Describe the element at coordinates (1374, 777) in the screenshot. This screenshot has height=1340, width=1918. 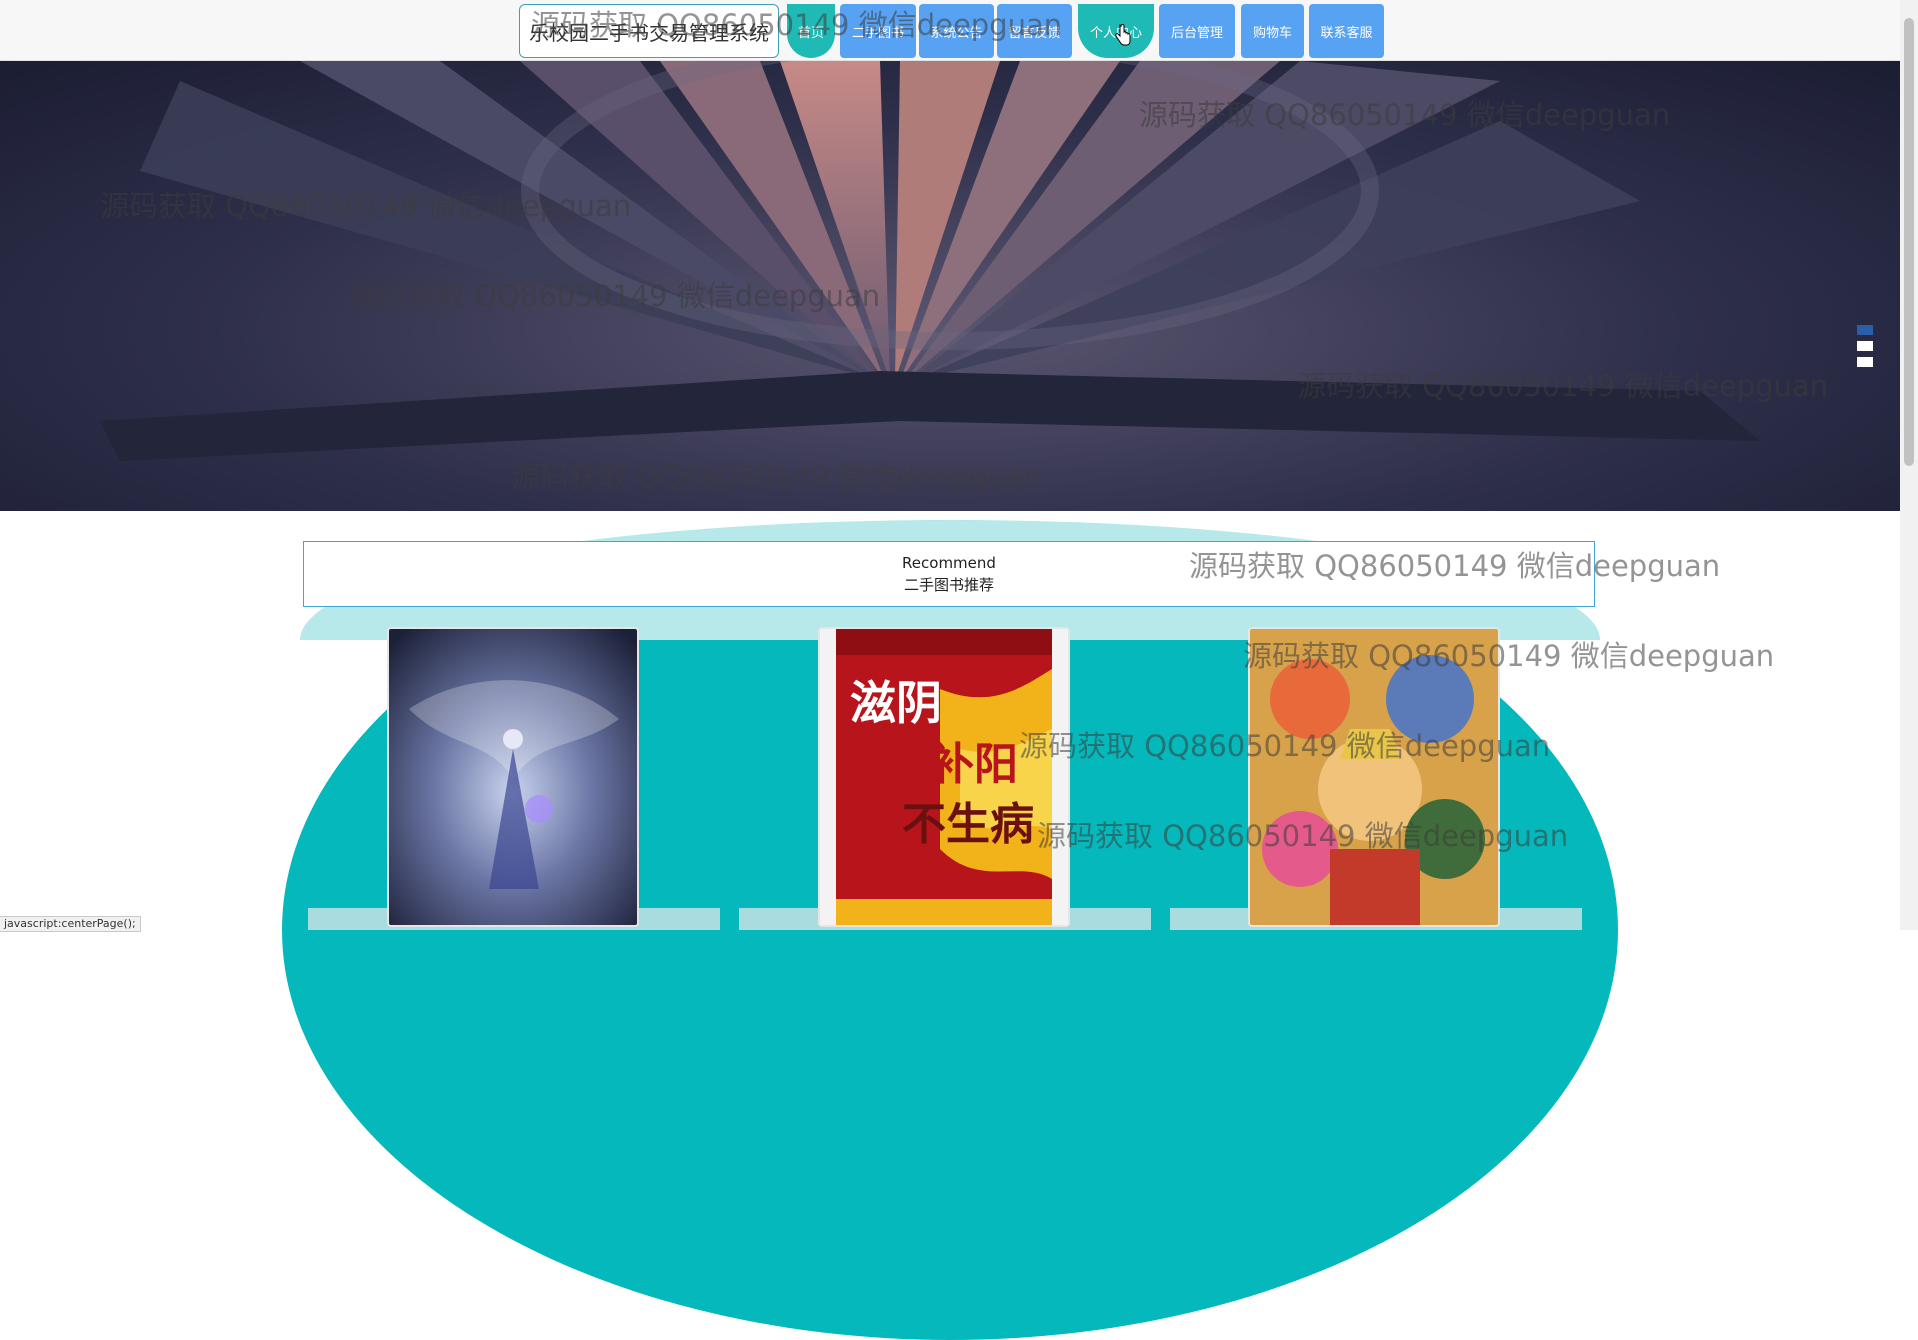
I see `book-cover-comic` at that location.